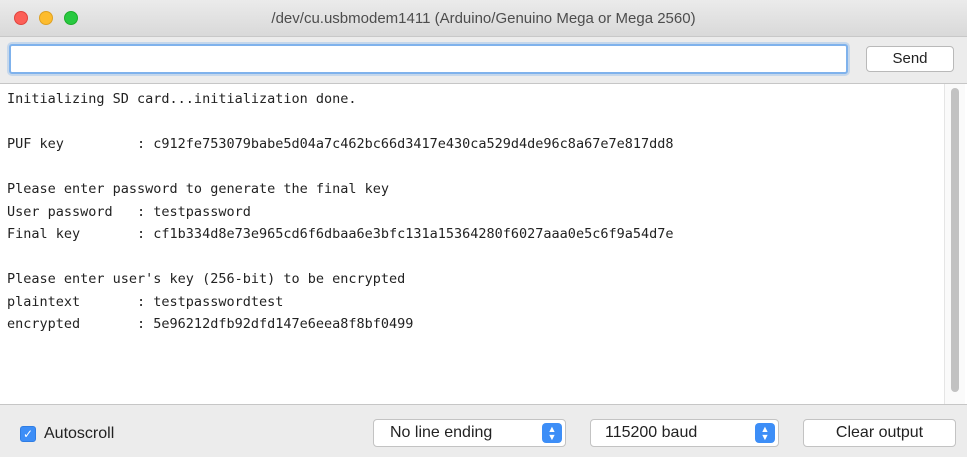 Image resolution: width=967 pixels, height=457 pixels. What do you see at coordinates (28, 434) in the screenshot?
I see `check-icon: ✓` at bounding box center [28, 434].